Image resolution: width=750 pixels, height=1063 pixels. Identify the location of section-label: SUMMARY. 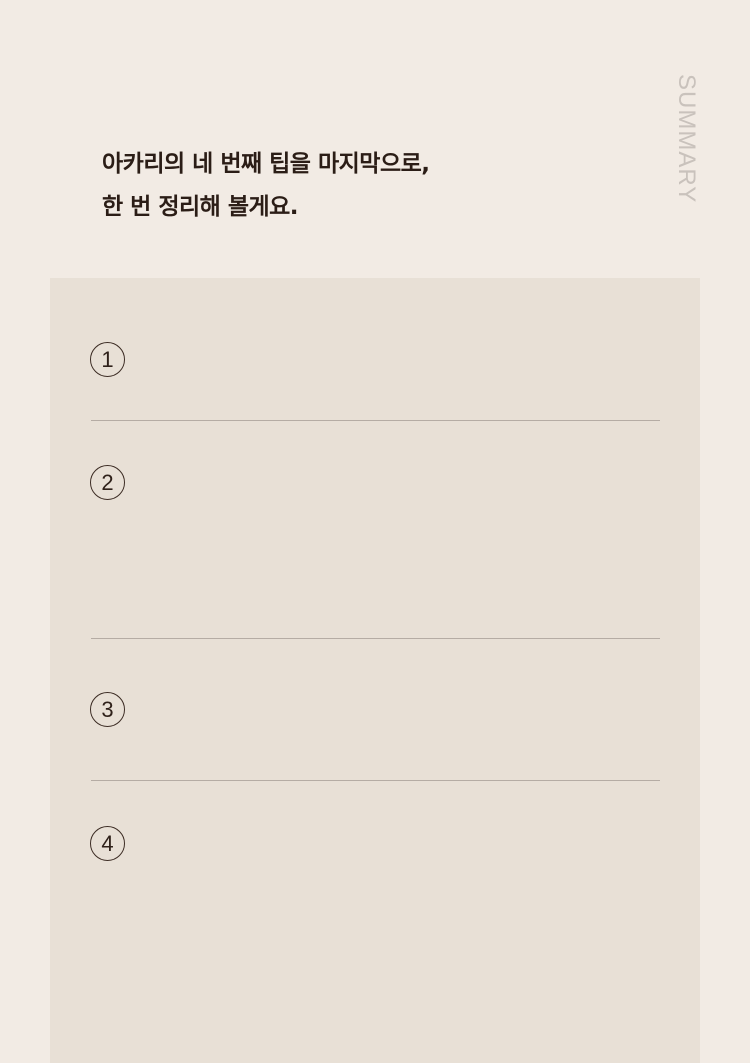
(686, 139).